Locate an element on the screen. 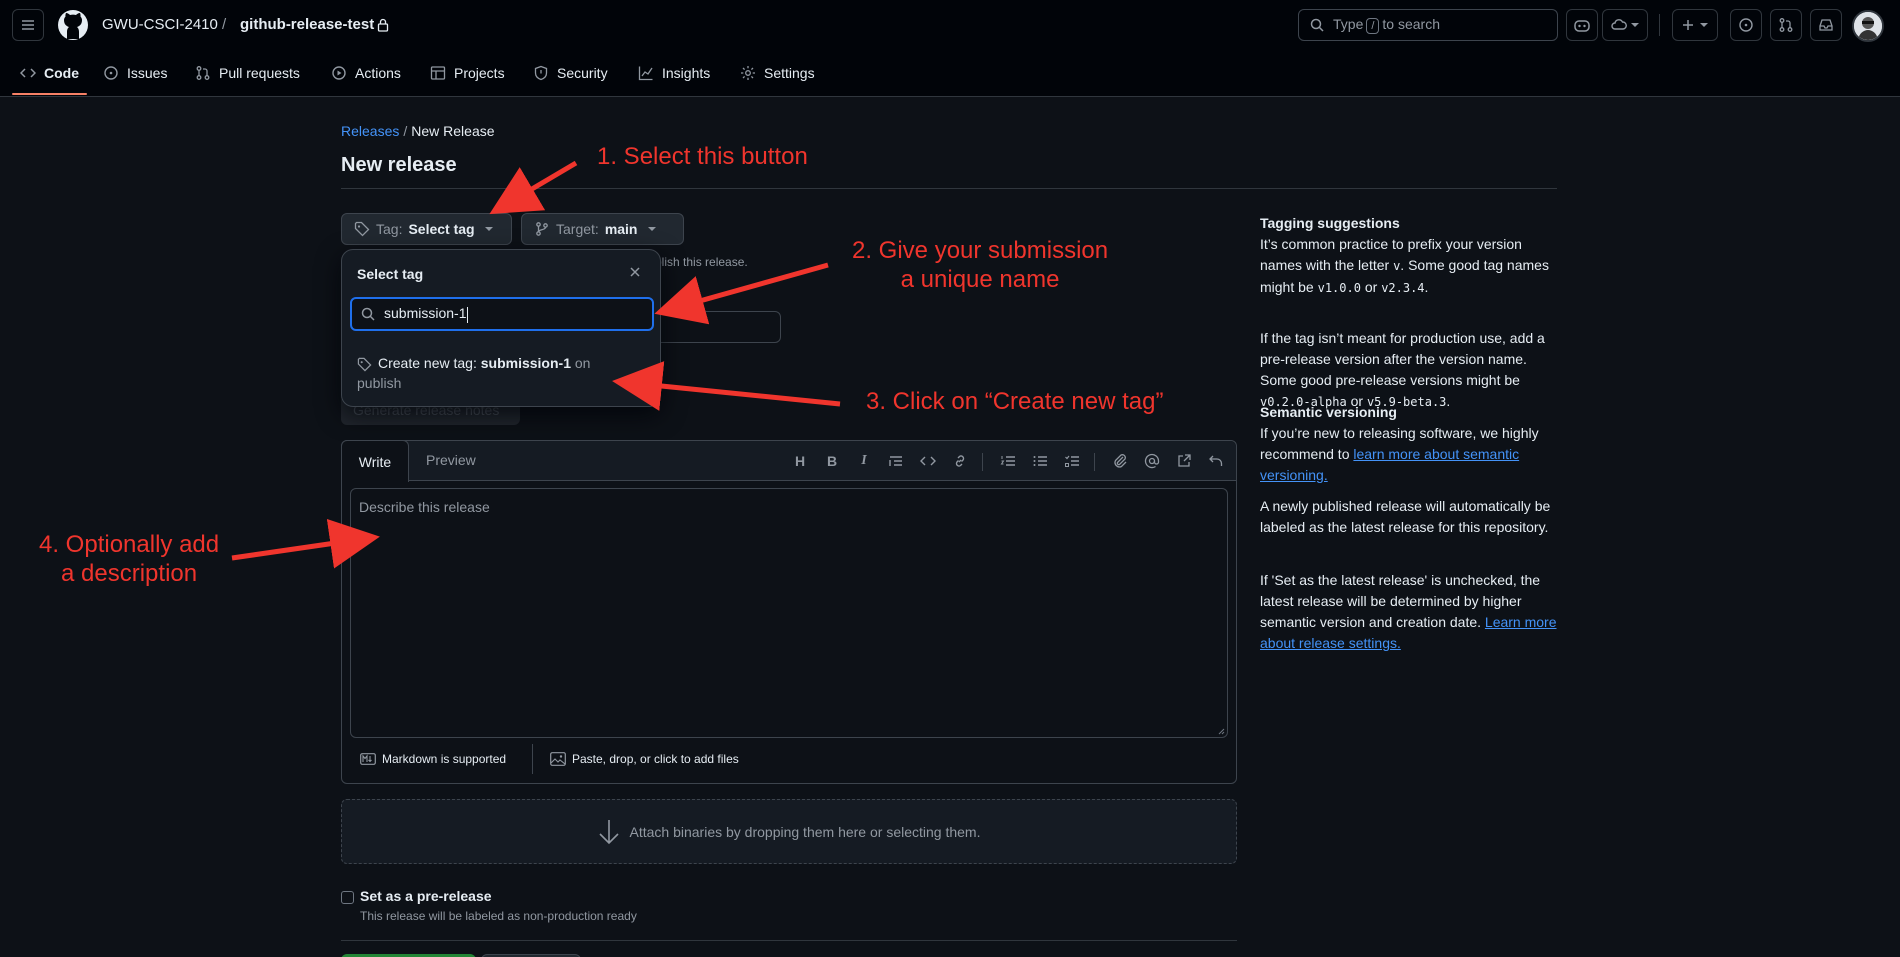 The width and height of the screenshot is (1900, 957). annotation-step-2: 2. Give your submission a unique name is located at coordinates (980, 265).